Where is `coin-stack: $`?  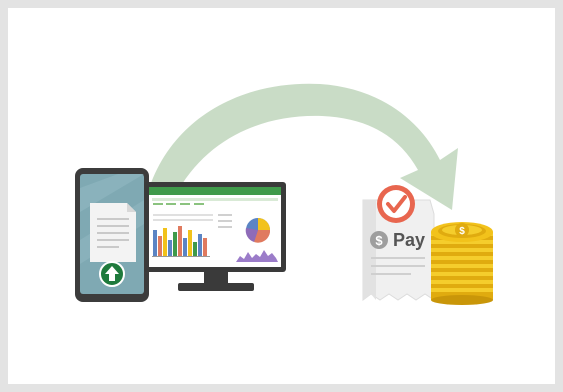 coin-stack: $ is located at coordinates (462, 263).